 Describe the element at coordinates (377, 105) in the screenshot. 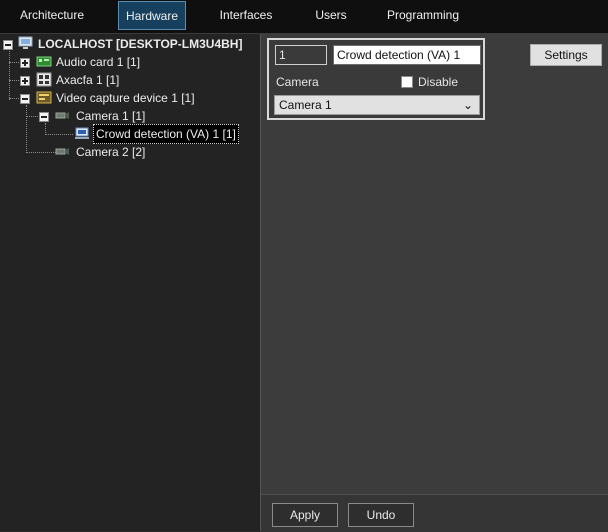

I see `camera-select: Camera 1 ⌄` at that location.